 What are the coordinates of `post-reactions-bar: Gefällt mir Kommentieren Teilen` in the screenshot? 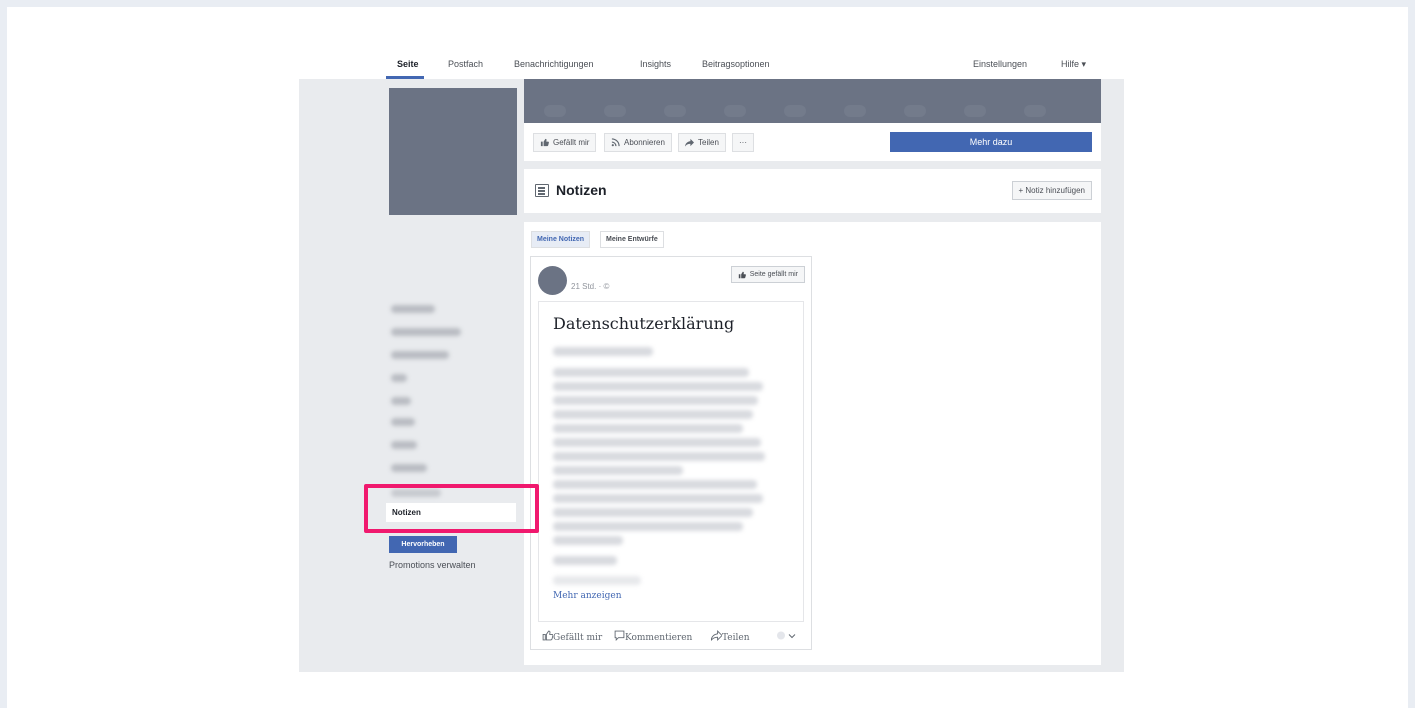 It's located at (671, 636).